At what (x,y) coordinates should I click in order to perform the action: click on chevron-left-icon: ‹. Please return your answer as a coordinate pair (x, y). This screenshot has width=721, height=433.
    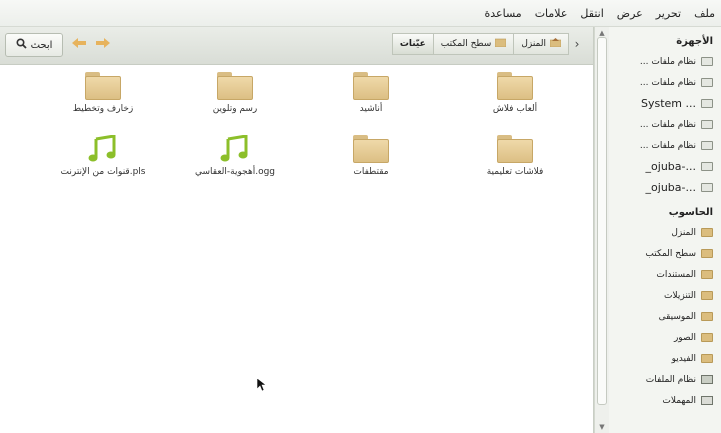
    Looking at the image, I should click on (577, 44).